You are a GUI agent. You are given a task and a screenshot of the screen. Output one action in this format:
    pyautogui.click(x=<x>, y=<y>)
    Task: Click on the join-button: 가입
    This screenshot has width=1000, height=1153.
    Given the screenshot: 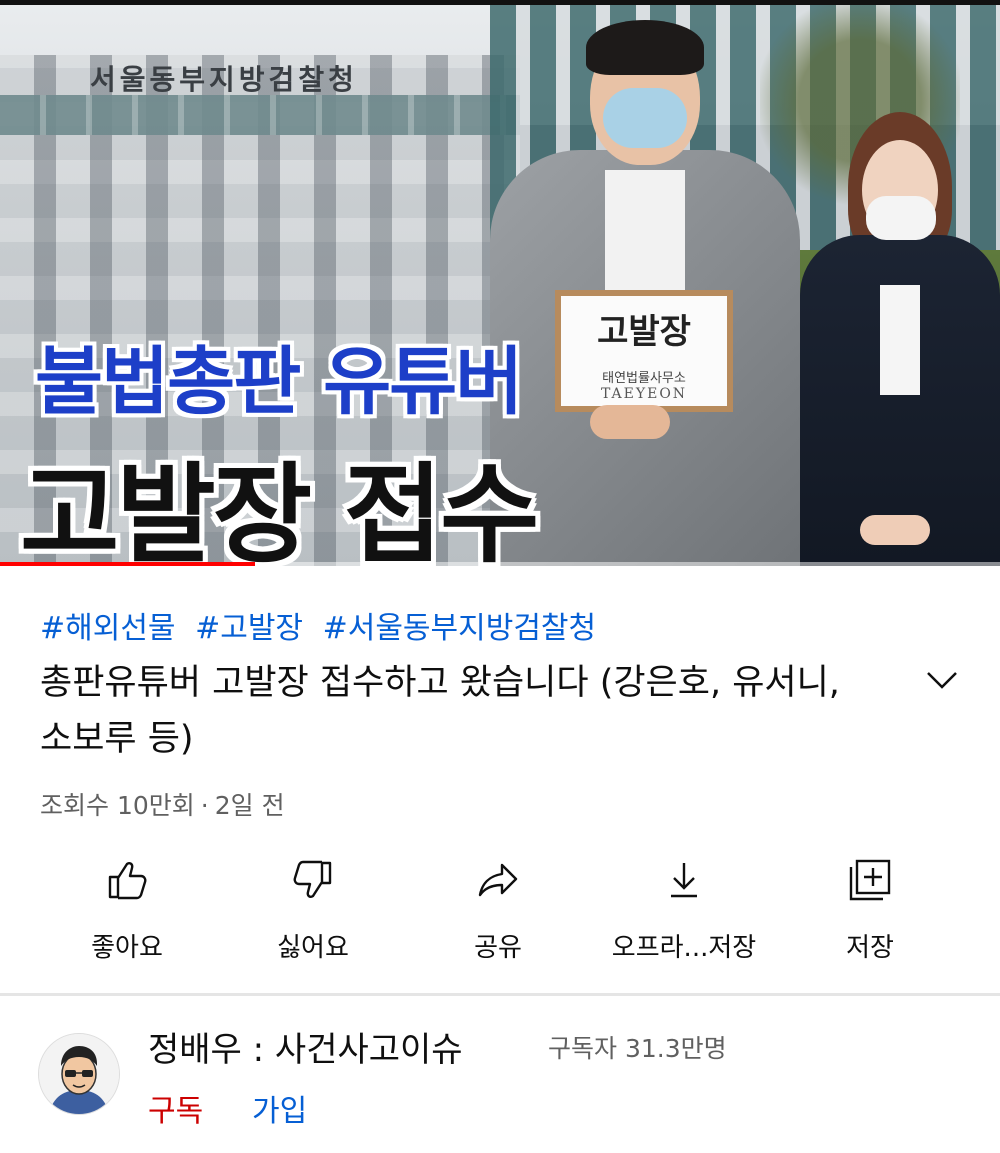 What is the action you would take?
    pyautogui.click(x=279, y=1108)
    